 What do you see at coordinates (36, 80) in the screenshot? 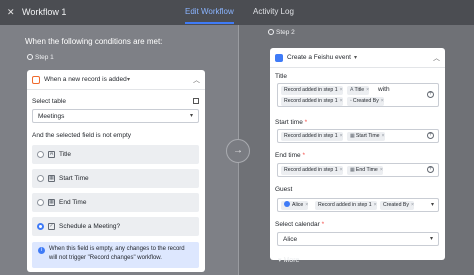
I see `trigger-icon` at bounding box center [36, 80].